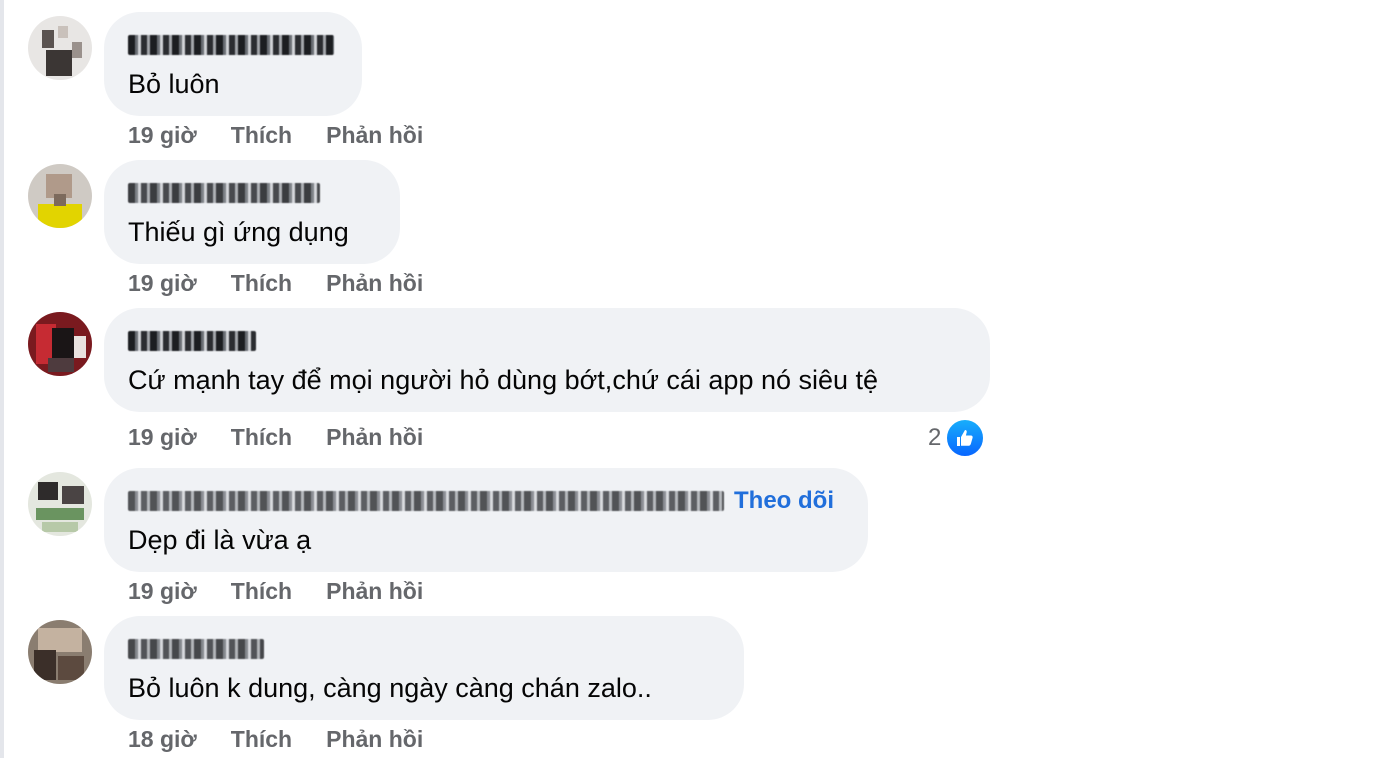 This screenshot has width=1400, height=758. I want to click on comment-bubble: Thiếu gì ứng dụng, so click(252, 212).